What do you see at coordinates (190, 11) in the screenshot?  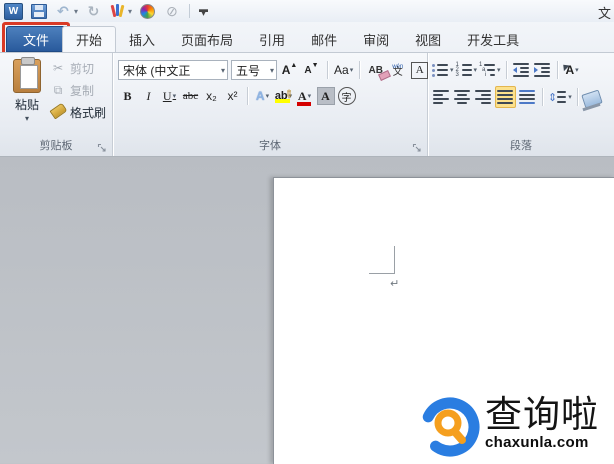 I see `qat-separator` at bounding box center [190, 11].